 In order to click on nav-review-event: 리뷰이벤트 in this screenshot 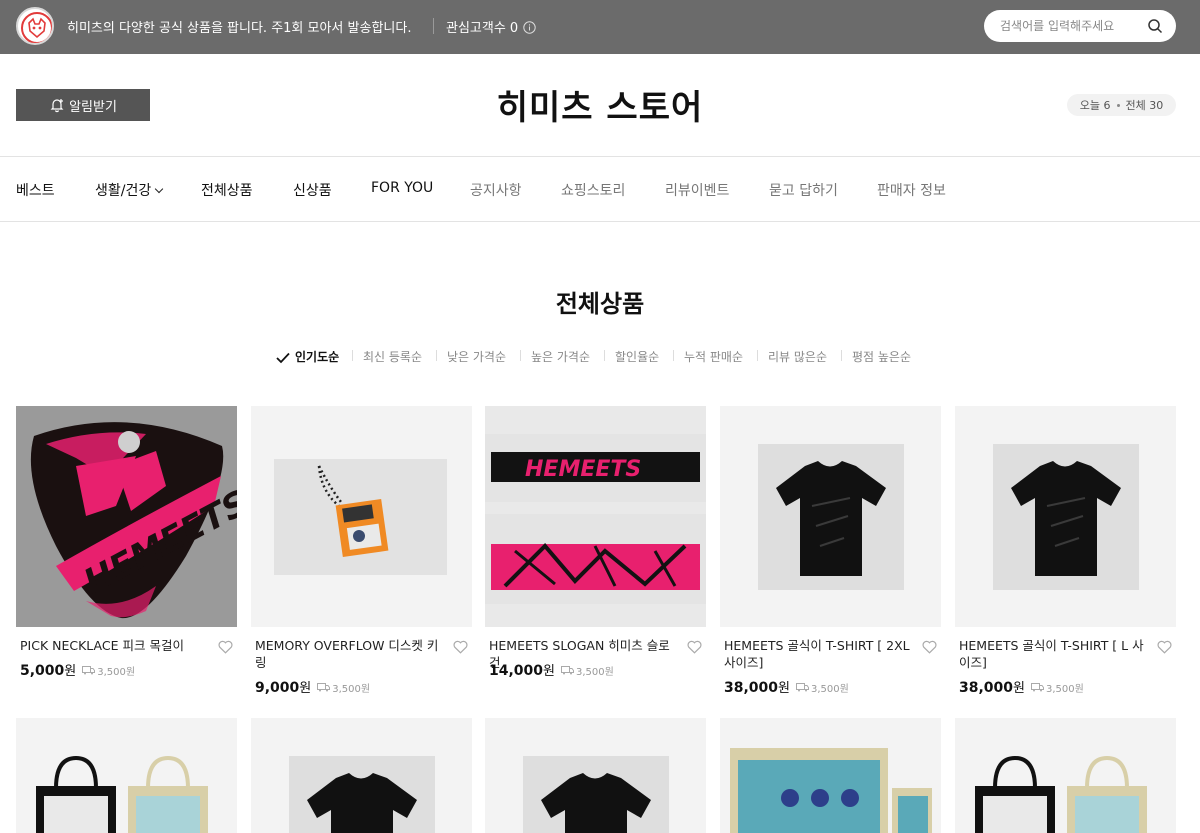, I will do `click(697, 190)`.